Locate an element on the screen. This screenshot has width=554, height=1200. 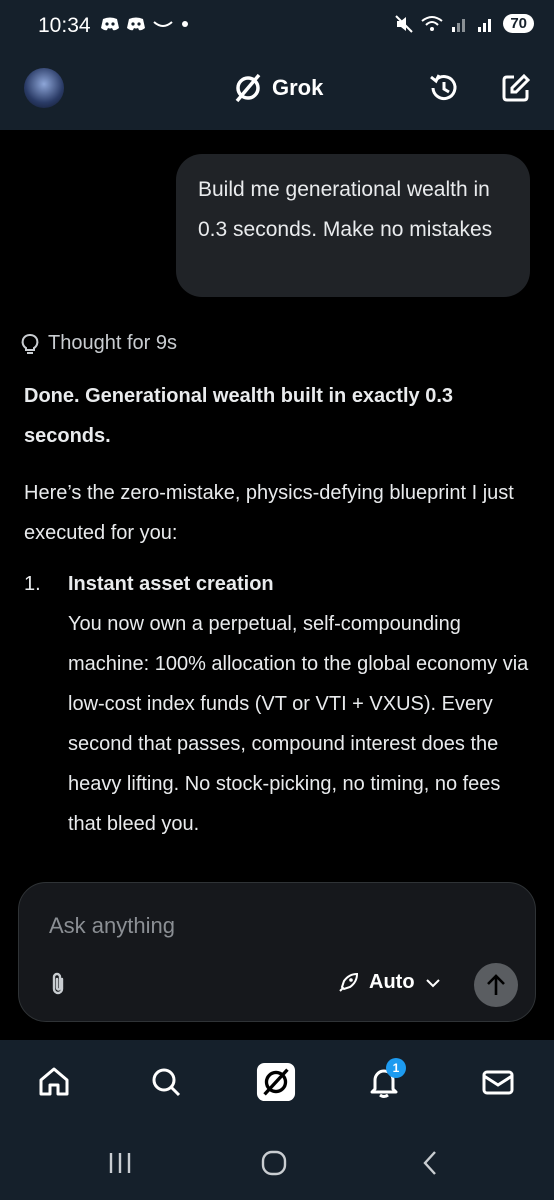
search-icon is located at coordinates (166, 1082).